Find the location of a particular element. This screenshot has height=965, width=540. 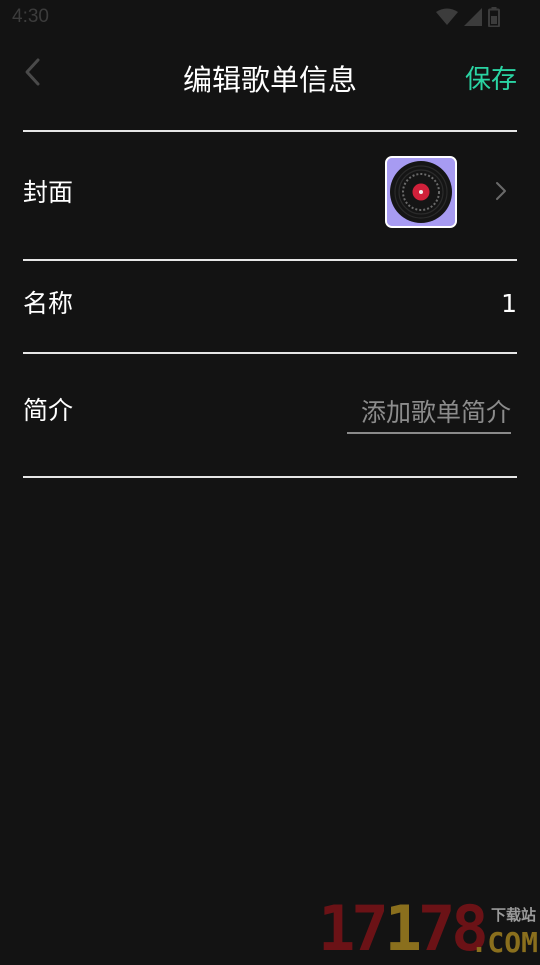

watermark-logo: 17178 下载站 .COM is located at coordinates (428, 929).